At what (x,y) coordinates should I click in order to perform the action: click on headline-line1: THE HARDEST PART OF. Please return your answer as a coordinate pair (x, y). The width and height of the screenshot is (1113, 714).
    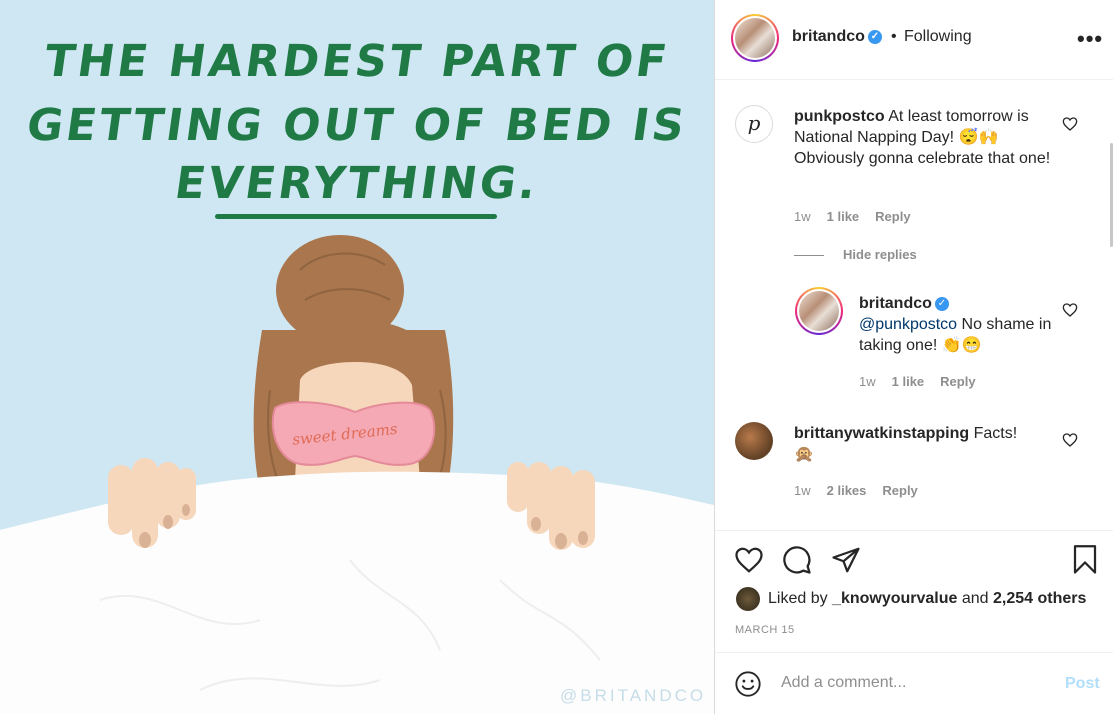
    Looking at the image, I should click on (357, 61).